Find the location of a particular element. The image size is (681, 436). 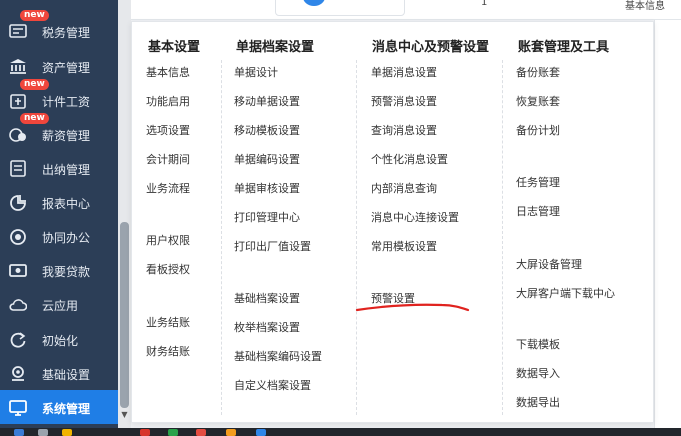

taskbar is located at coordinates (340, 432).